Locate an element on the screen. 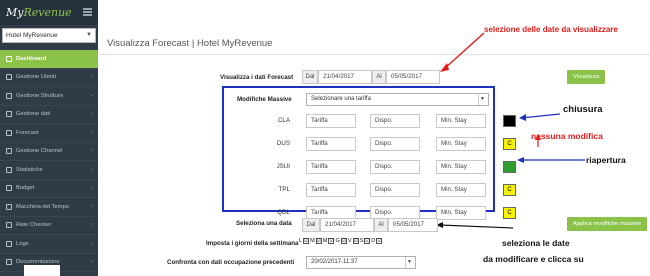 The image size is (650, 276). sidebar-item-label: Dashboard is located at coordinates (31, 58).